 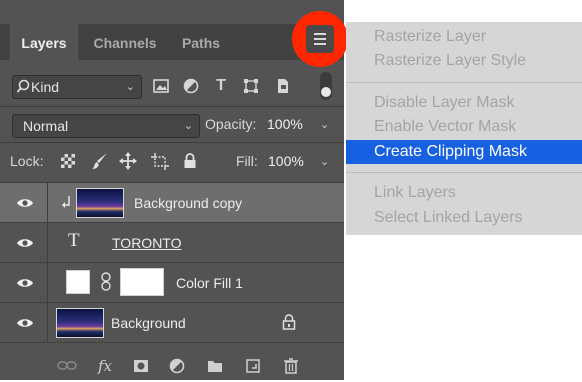 I want to click on lock-all-icon, so click(x=190, y=161).